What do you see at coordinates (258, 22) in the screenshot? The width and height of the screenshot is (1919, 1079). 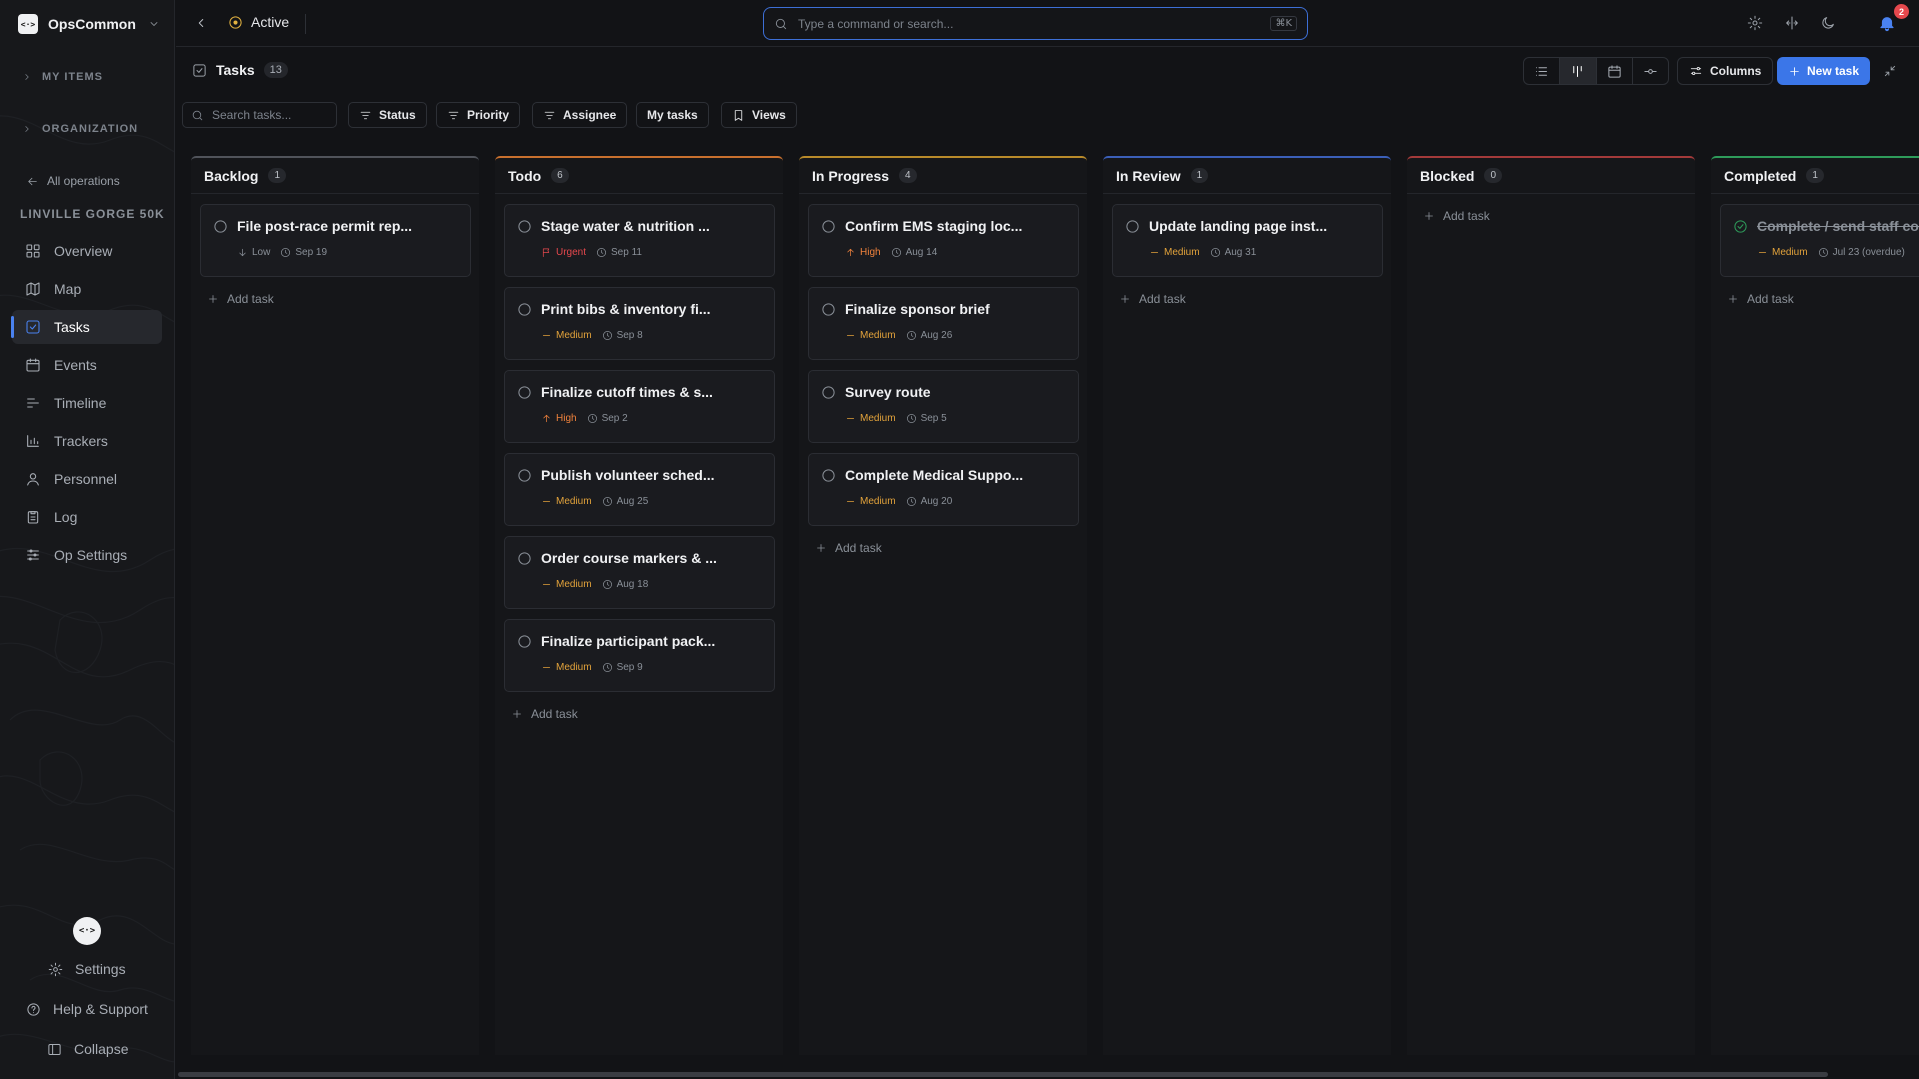 I see `operation-status: Active` at bounding box center [258, 22].